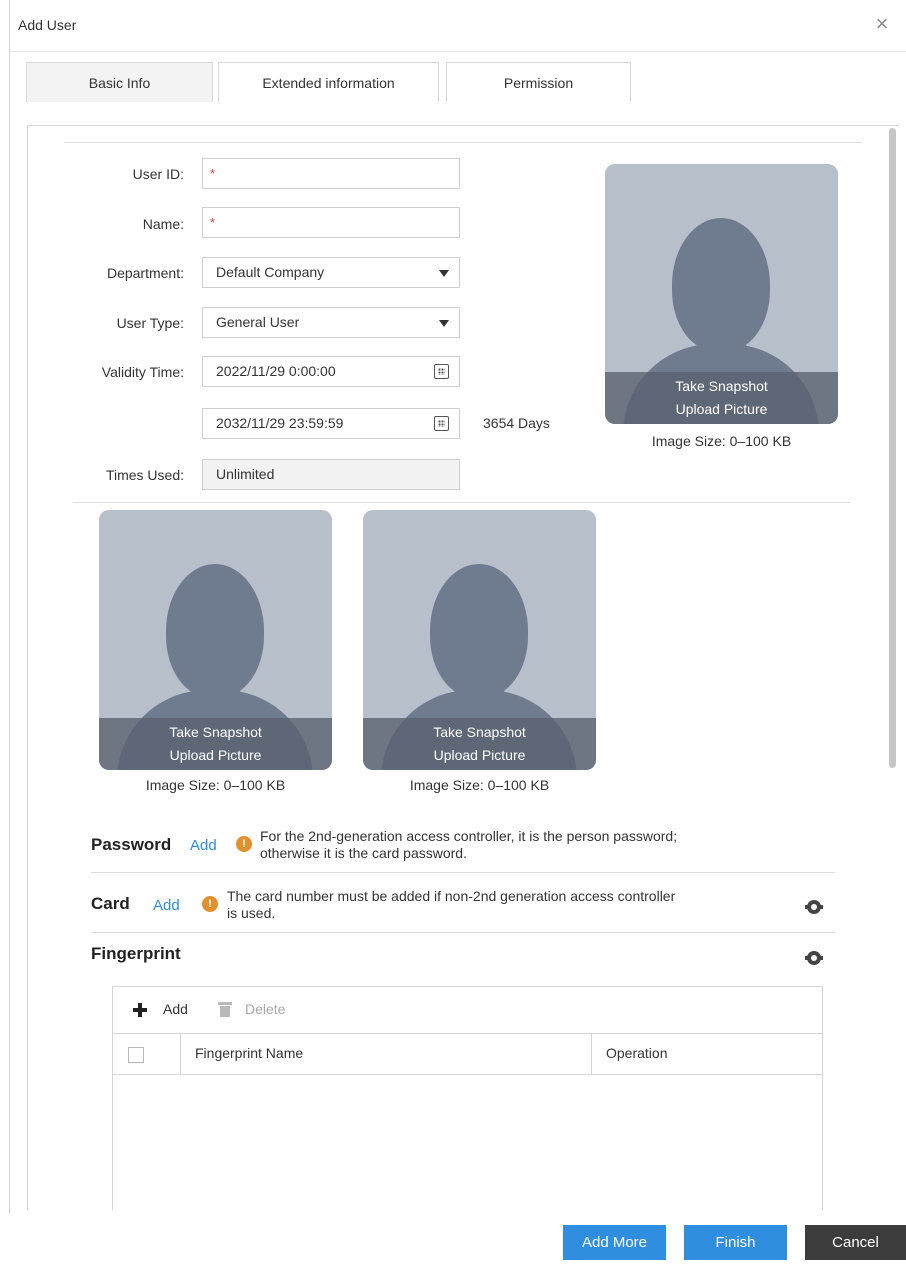  I want to click on fingerprint-toolbar: Add Delete, so click(467, 1010).